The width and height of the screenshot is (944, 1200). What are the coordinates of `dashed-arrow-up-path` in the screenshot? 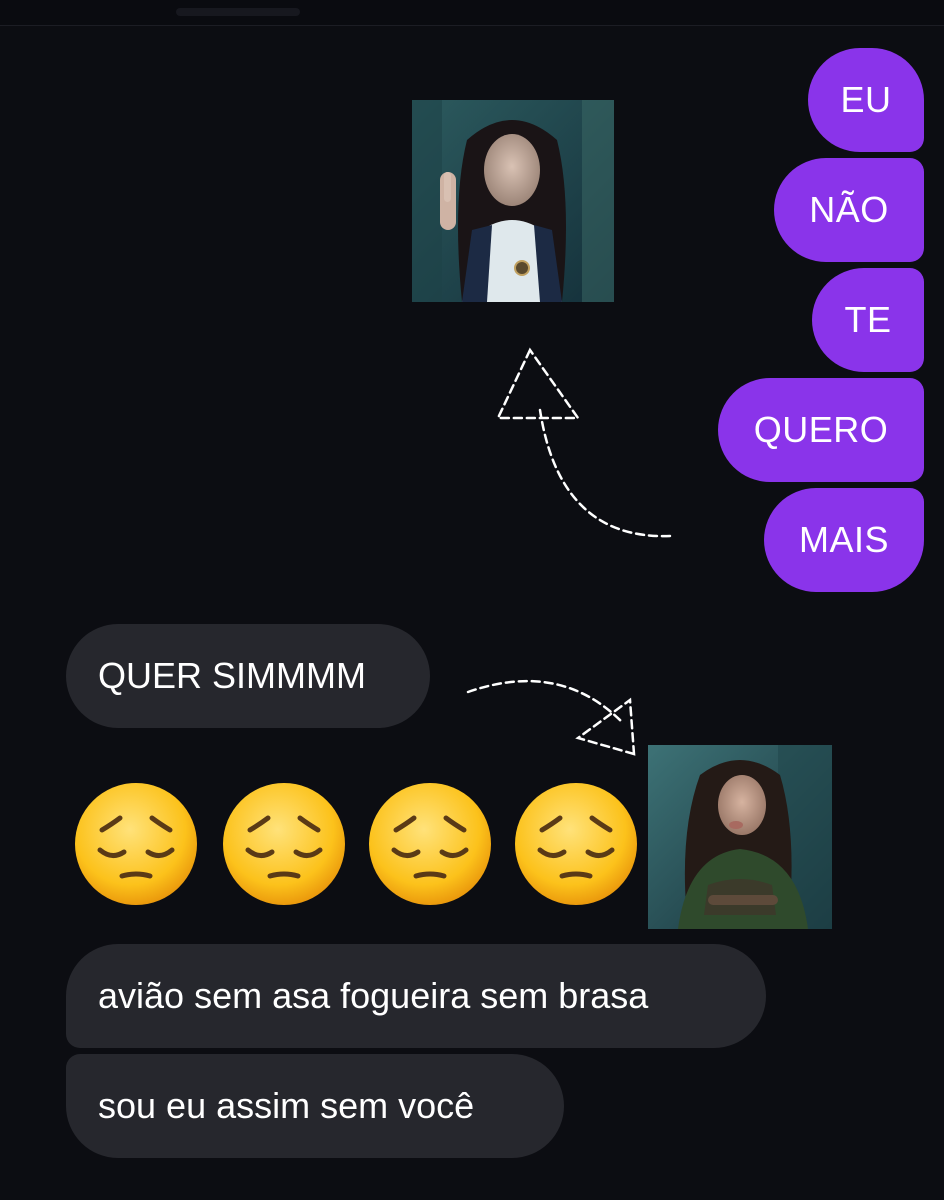 It's located at (605, 473).